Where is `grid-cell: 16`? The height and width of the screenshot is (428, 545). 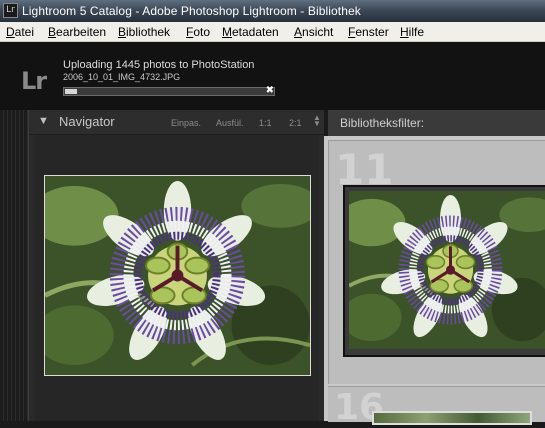
grid-cell: 16 is located at coordinates (436, 407).